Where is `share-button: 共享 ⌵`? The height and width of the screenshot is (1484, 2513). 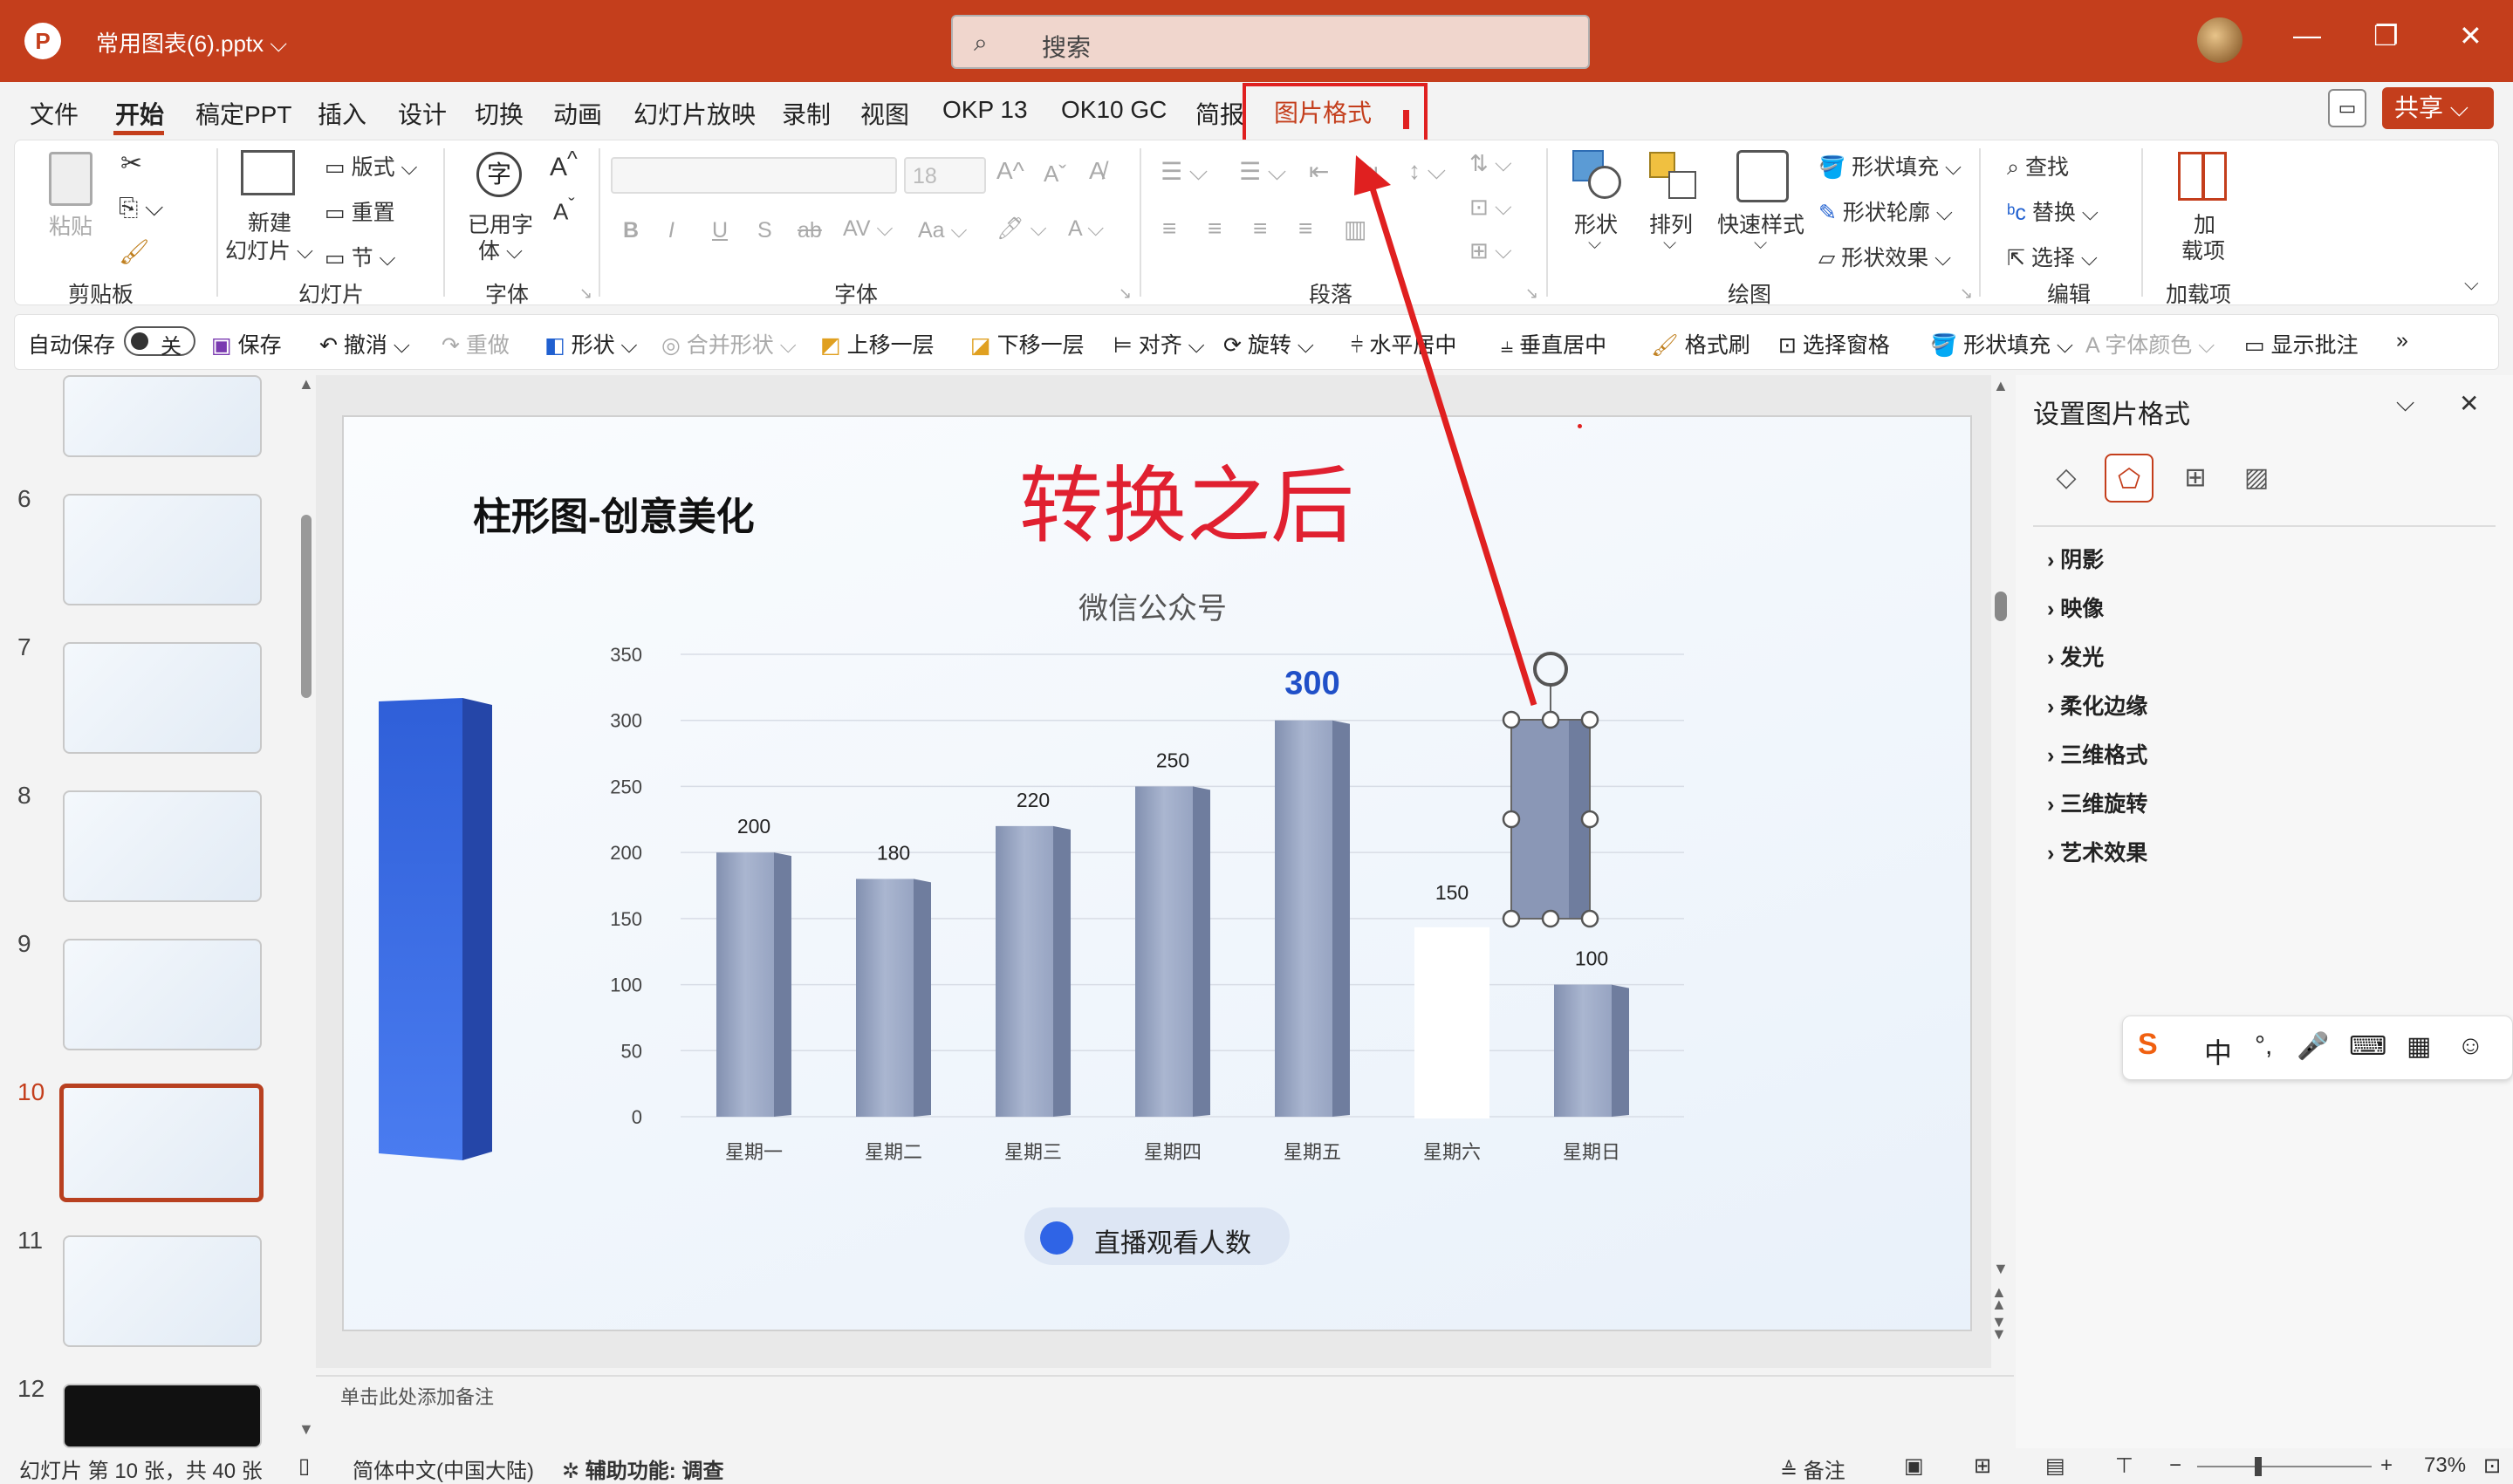
share-button: 共享 ⌵ is located at coordinates (2438, 108).